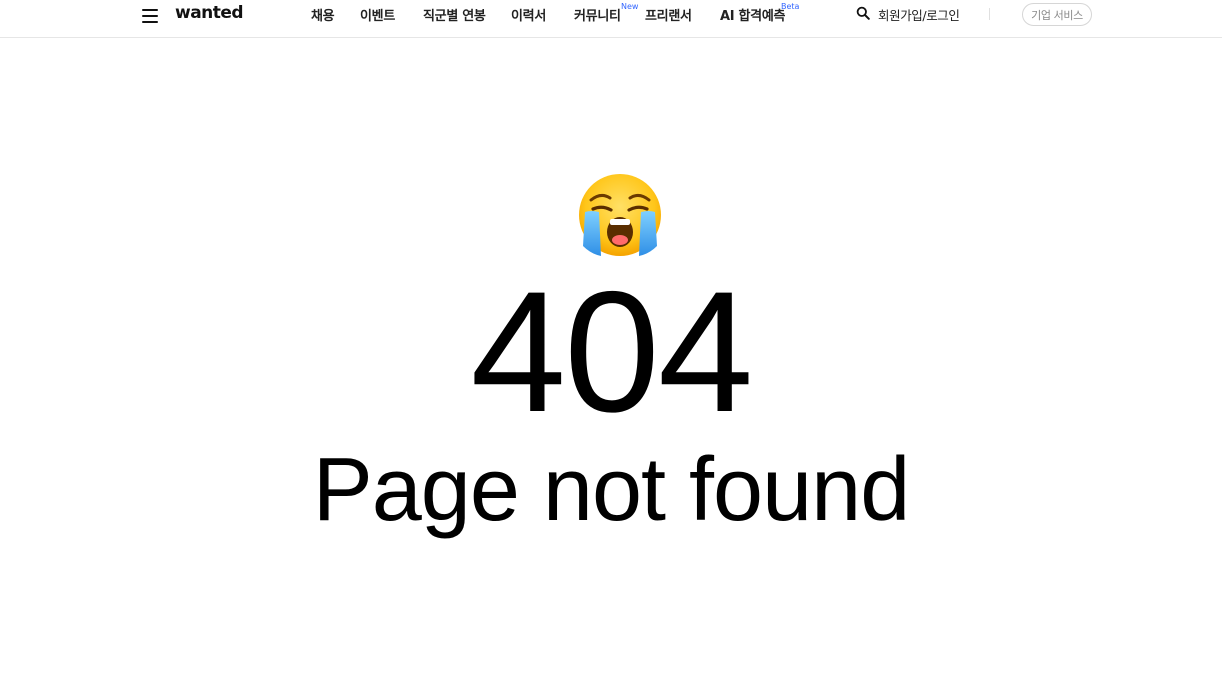  What do you see at coordinates (620, 215) in the screenshot?
I see `crying-face-icon` at bounding box center [620, 215].